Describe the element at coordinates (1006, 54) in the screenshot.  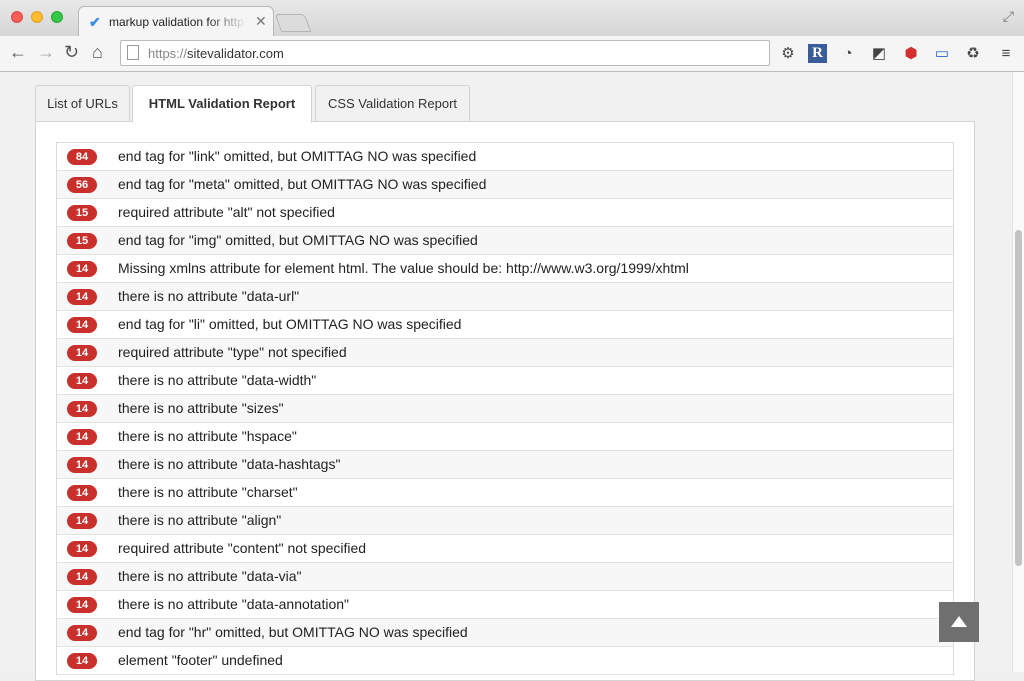
I see `menu-icon: ≡` at that location.